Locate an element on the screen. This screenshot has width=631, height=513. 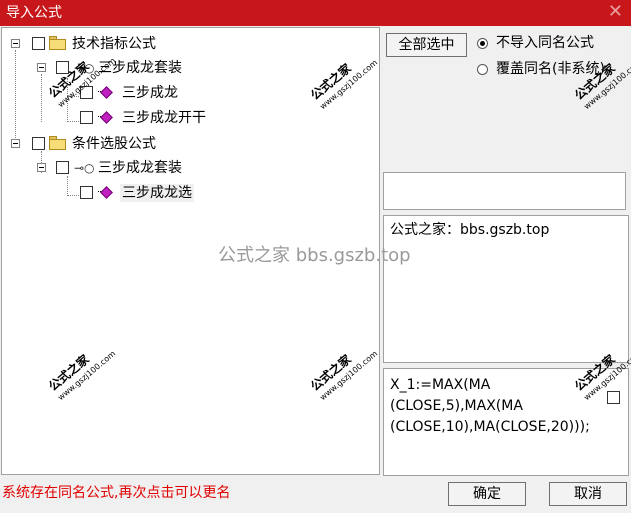
tree-node-formula: 三步成龙 is located at coordinates (122, 93).